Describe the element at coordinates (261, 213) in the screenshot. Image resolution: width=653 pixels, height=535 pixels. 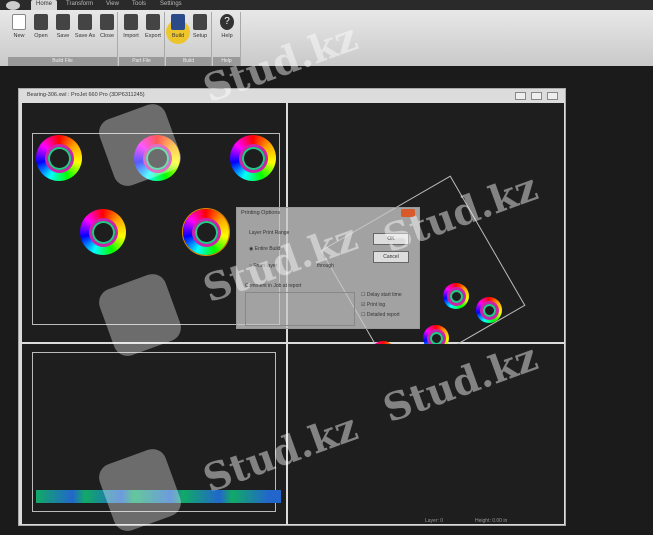
I see `dialog-title: Printing Options` at that location.